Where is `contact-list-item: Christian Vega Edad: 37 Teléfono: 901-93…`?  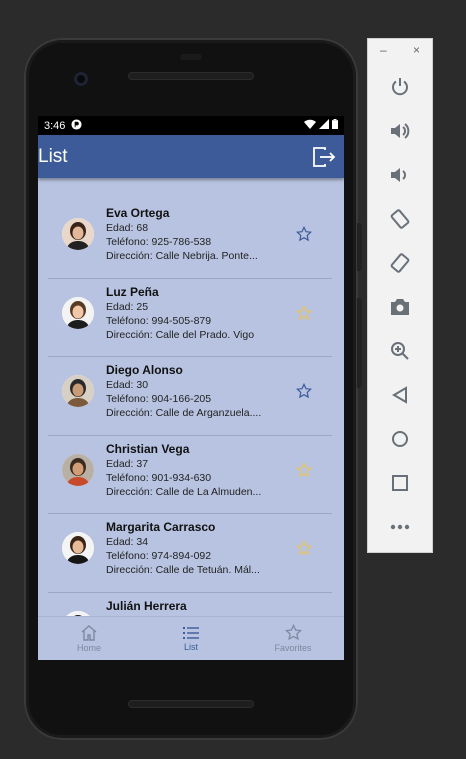
contact-list-item: Christian Vega Edad: 37 Teléfono: 901-93… is located at coordinates (190, 475).